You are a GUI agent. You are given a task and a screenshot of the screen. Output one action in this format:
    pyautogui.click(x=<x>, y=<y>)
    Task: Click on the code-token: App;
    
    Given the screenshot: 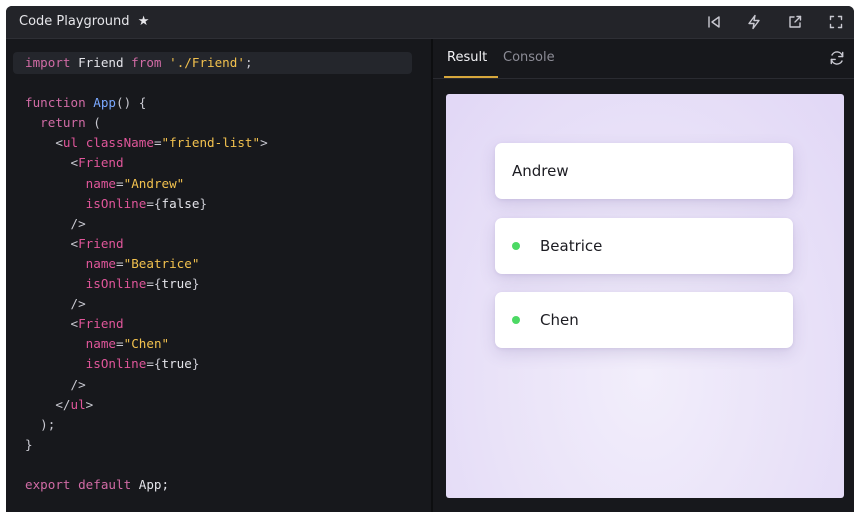 What is the action you would take?
    pyautogui.click(x=150, y=484)
    